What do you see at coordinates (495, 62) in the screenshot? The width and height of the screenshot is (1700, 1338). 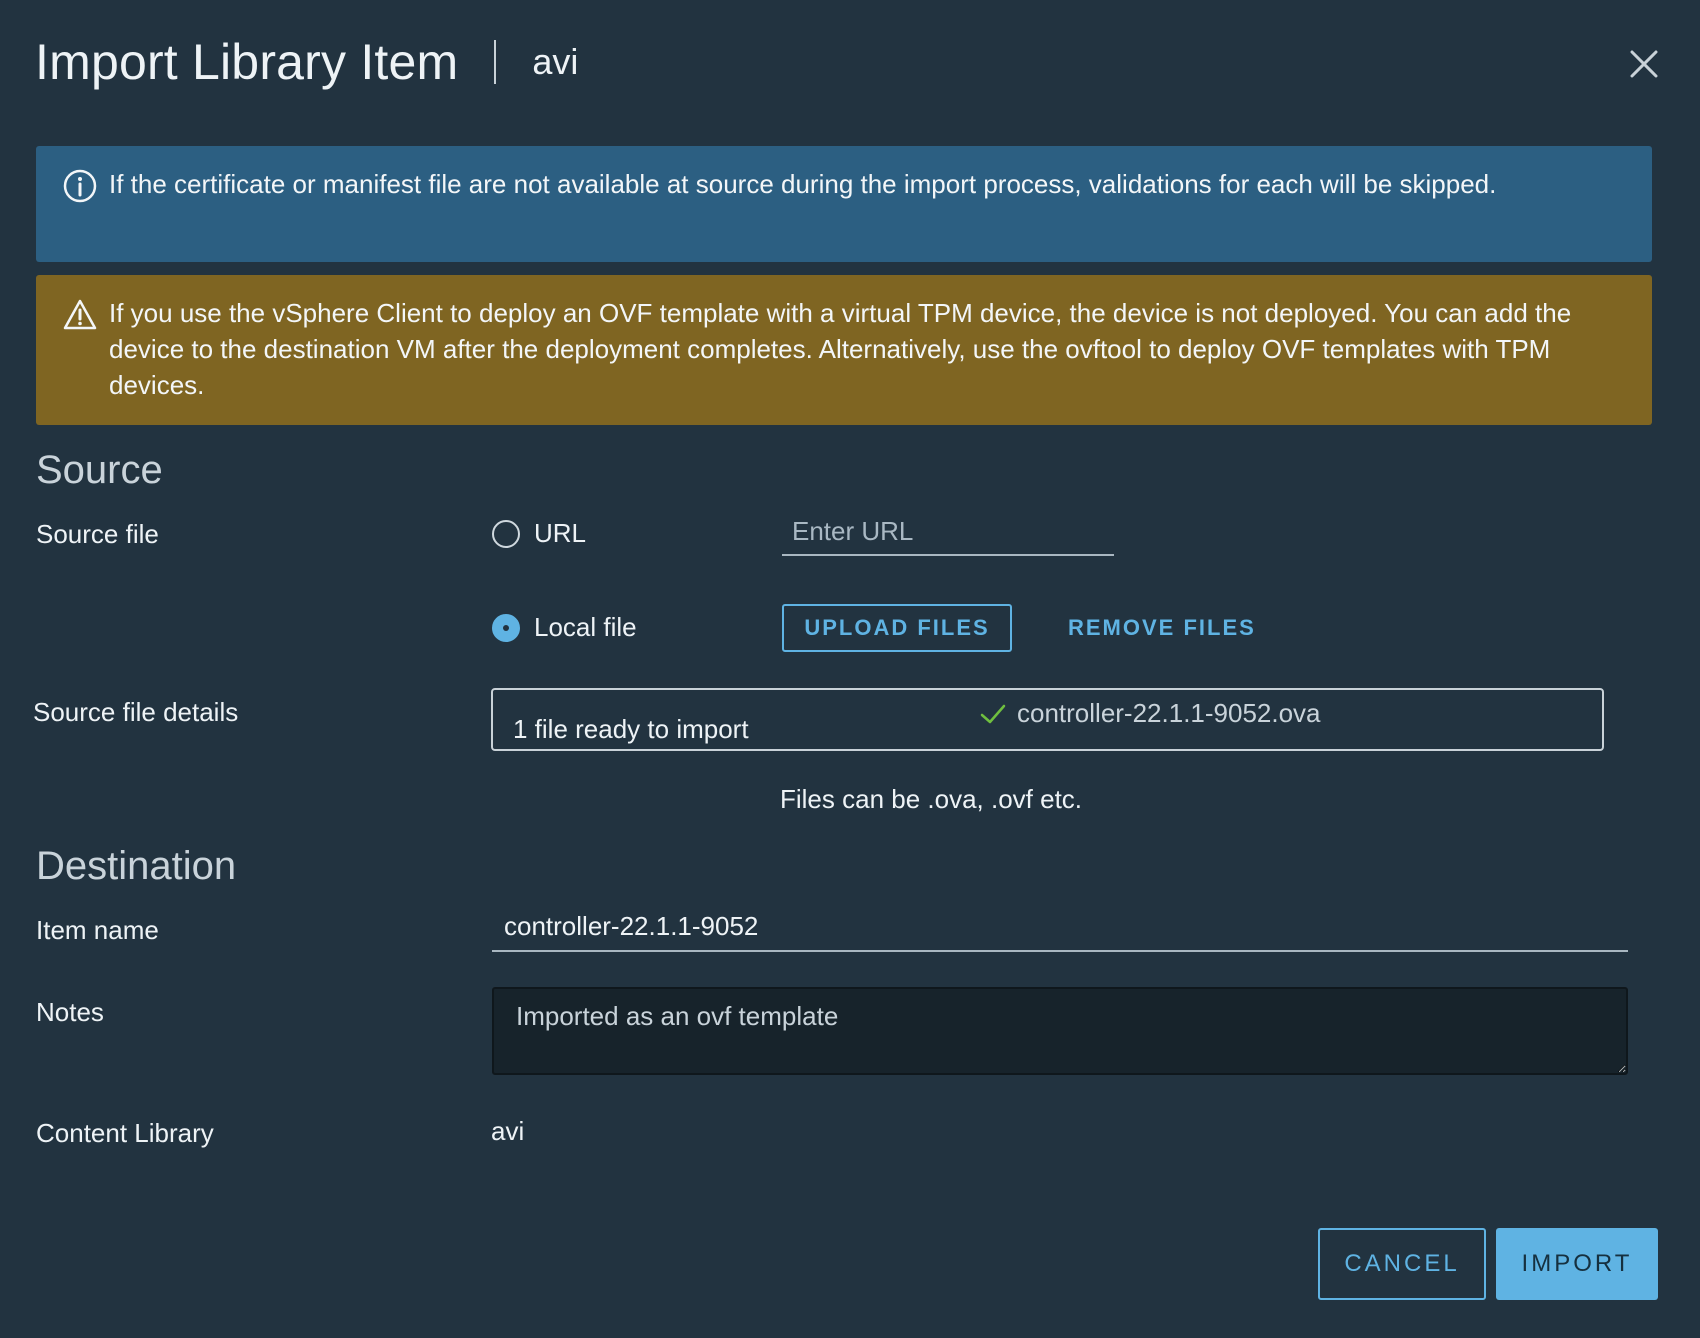 I see `title-divider` at bounding box center [495, 62].